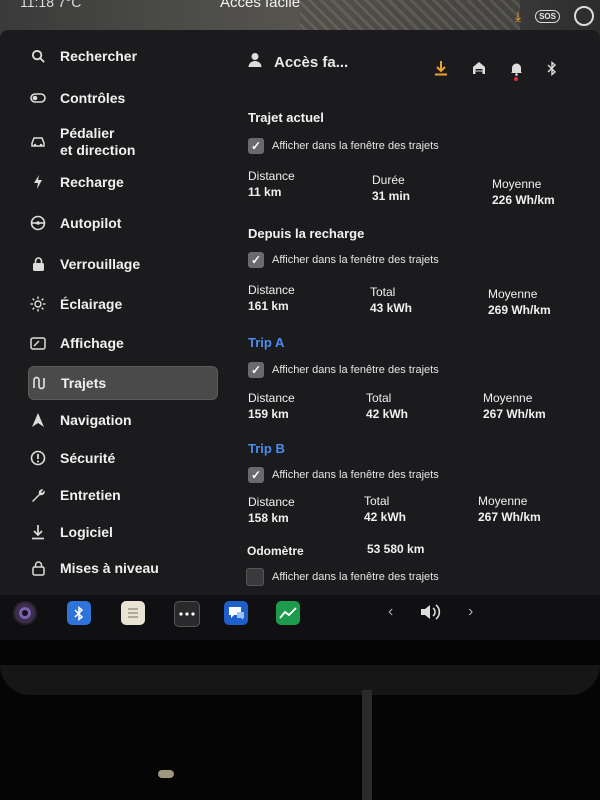 This screenshot has height=800, width=600. I want to click on sidebar-item-software: Logiciel, so click(122, 532).